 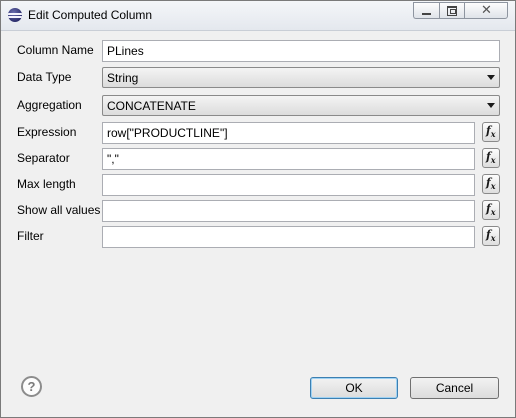 I want to click on maximize-button, so click(x=451, y=10).